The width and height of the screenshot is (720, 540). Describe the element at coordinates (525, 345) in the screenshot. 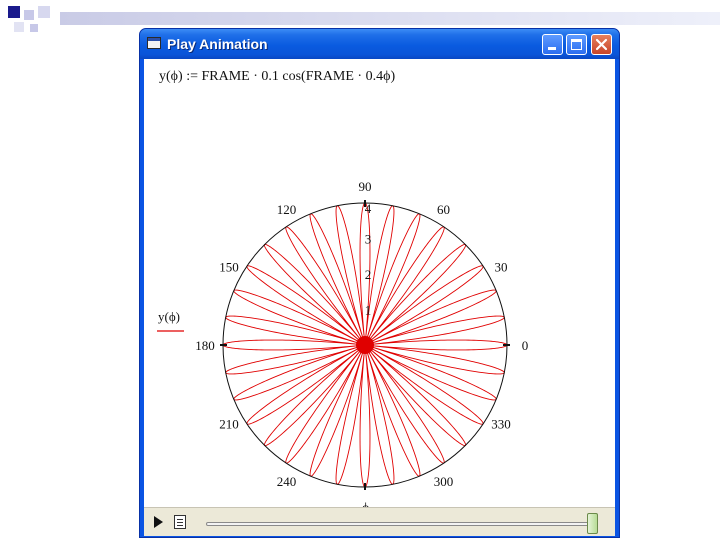

I see `angle-tick-label: 0` at that location.